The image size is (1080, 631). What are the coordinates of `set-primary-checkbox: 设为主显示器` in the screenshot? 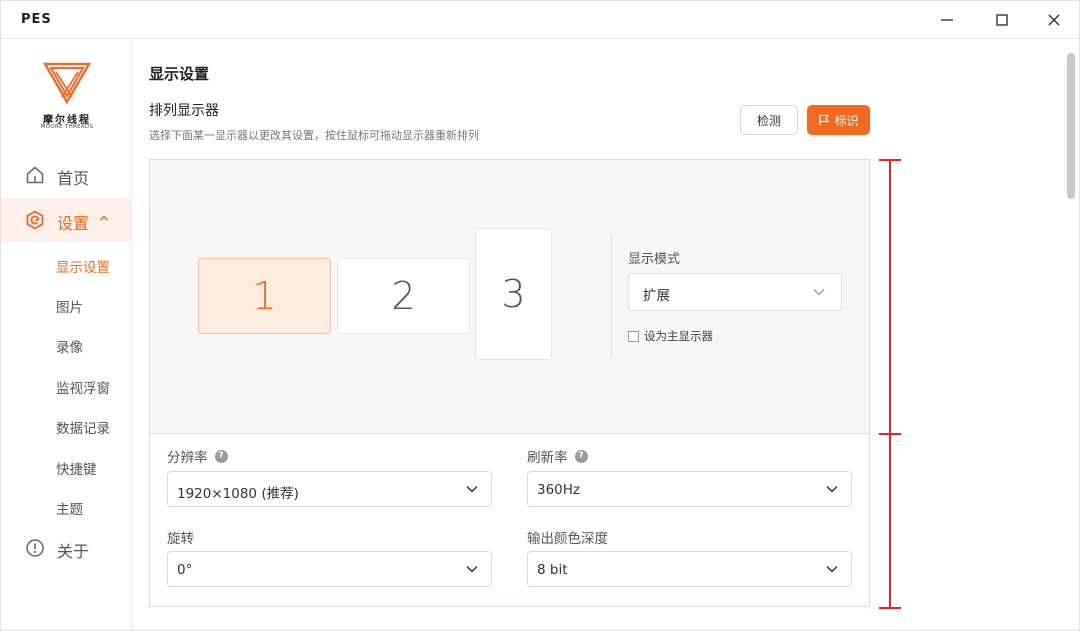 It's located at (670, 336).